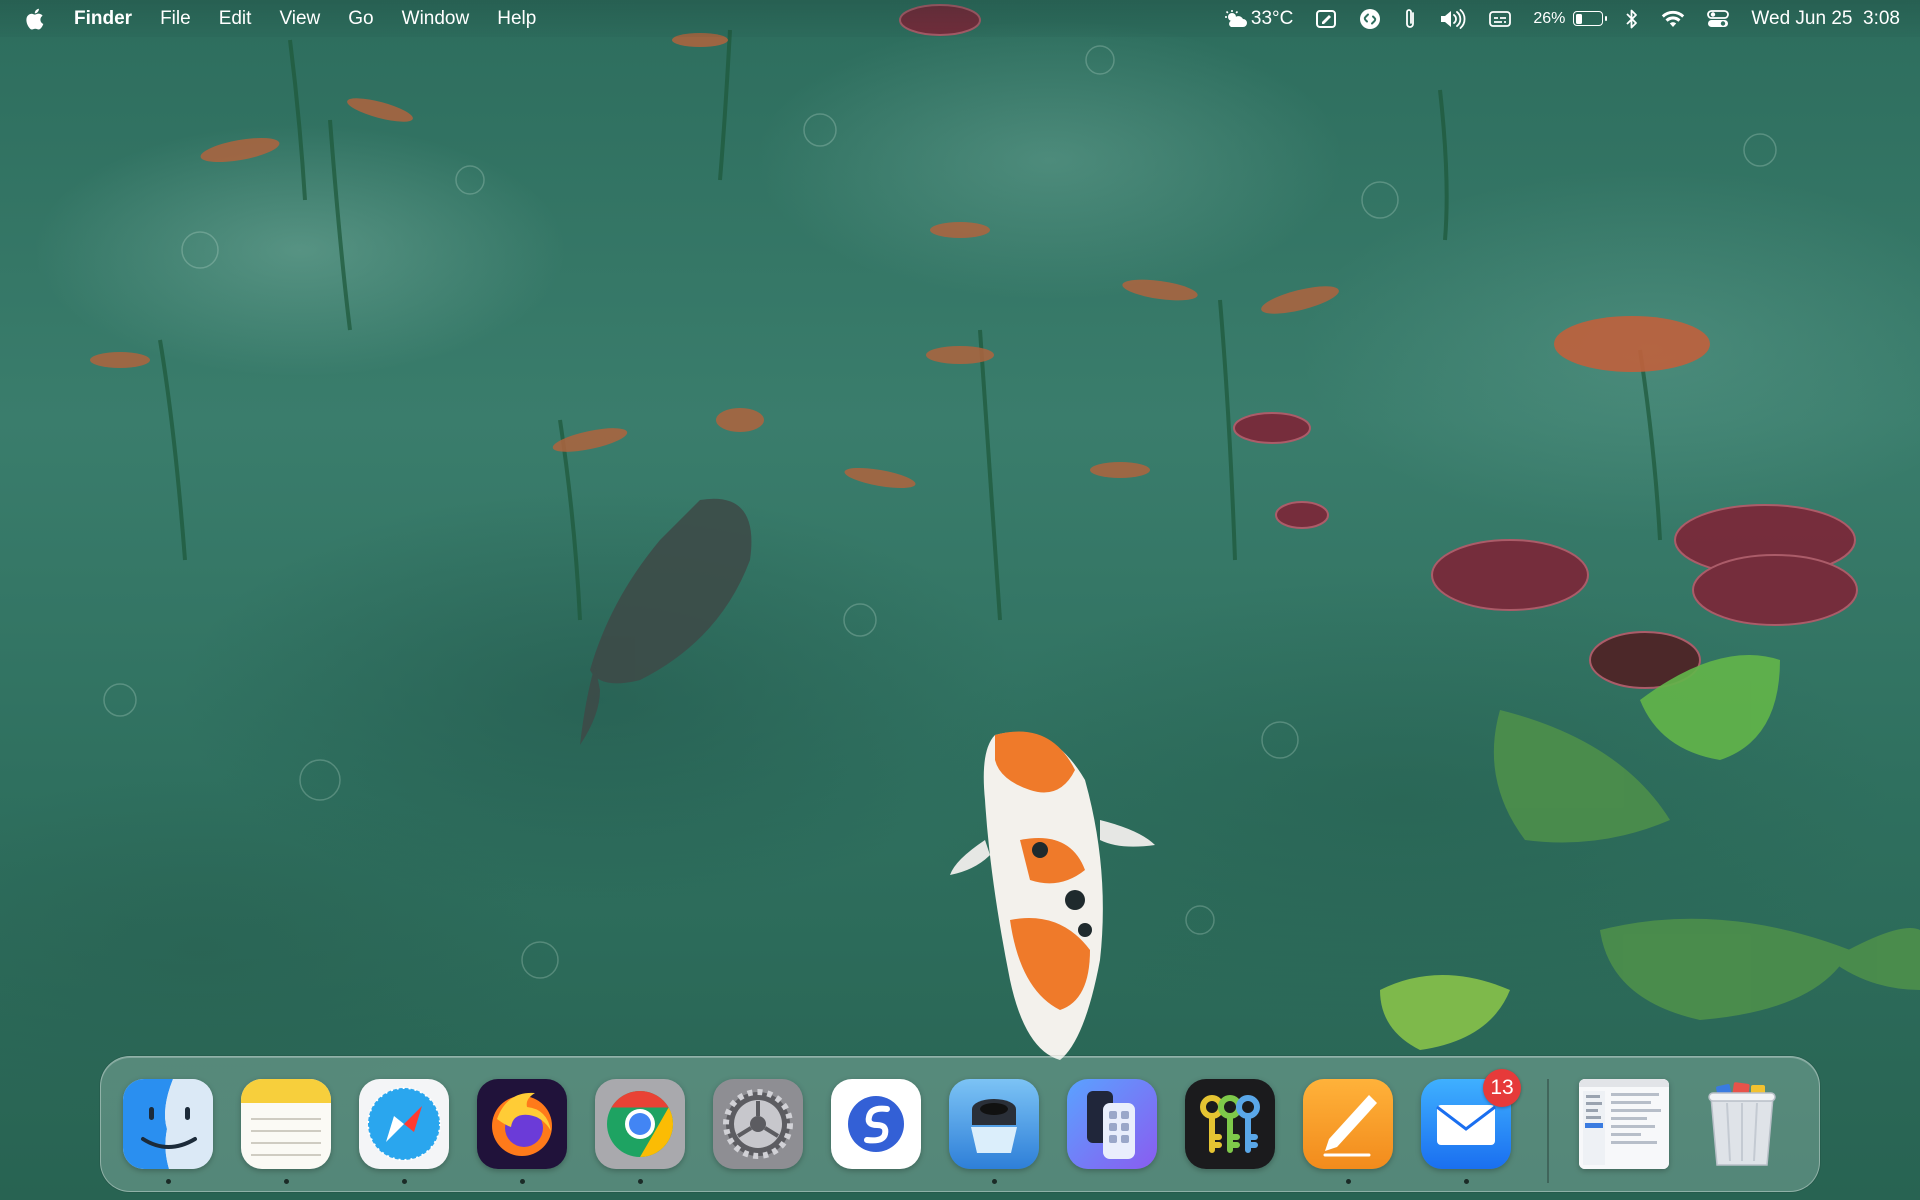 Image resolution: width=1920 pixels, height=1200 pixels. I want to click on volume-icon, so click(1453, 18).